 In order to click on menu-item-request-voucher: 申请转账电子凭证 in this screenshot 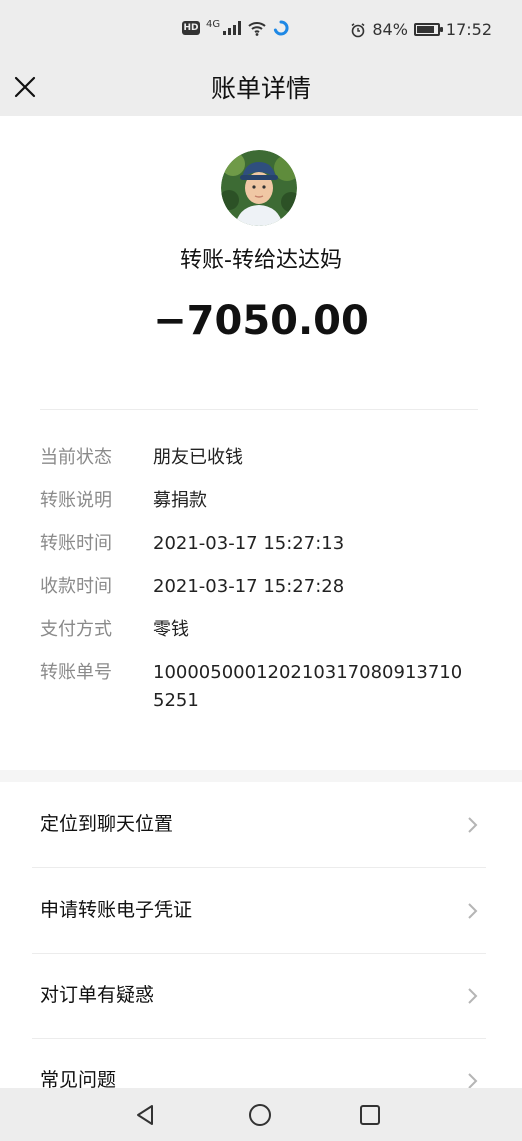, I will do `click(261, 910)`.